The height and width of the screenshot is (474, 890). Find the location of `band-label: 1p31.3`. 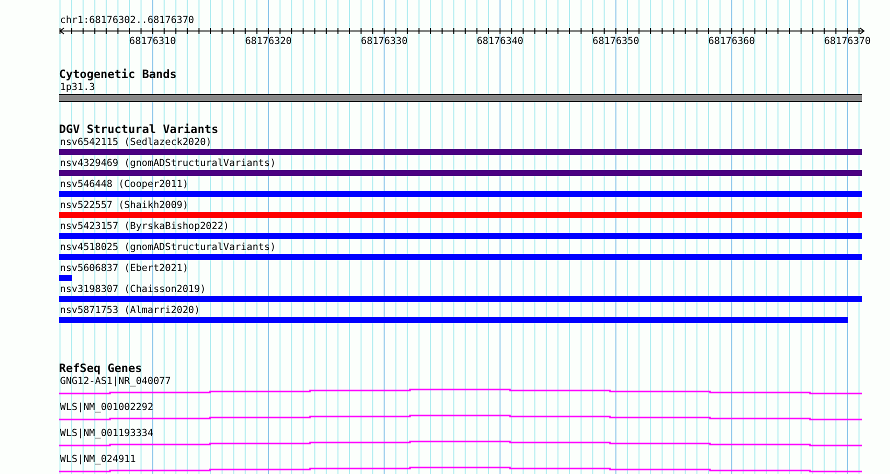

band-label: 1p31.3 is located at coordinates (77, 87).